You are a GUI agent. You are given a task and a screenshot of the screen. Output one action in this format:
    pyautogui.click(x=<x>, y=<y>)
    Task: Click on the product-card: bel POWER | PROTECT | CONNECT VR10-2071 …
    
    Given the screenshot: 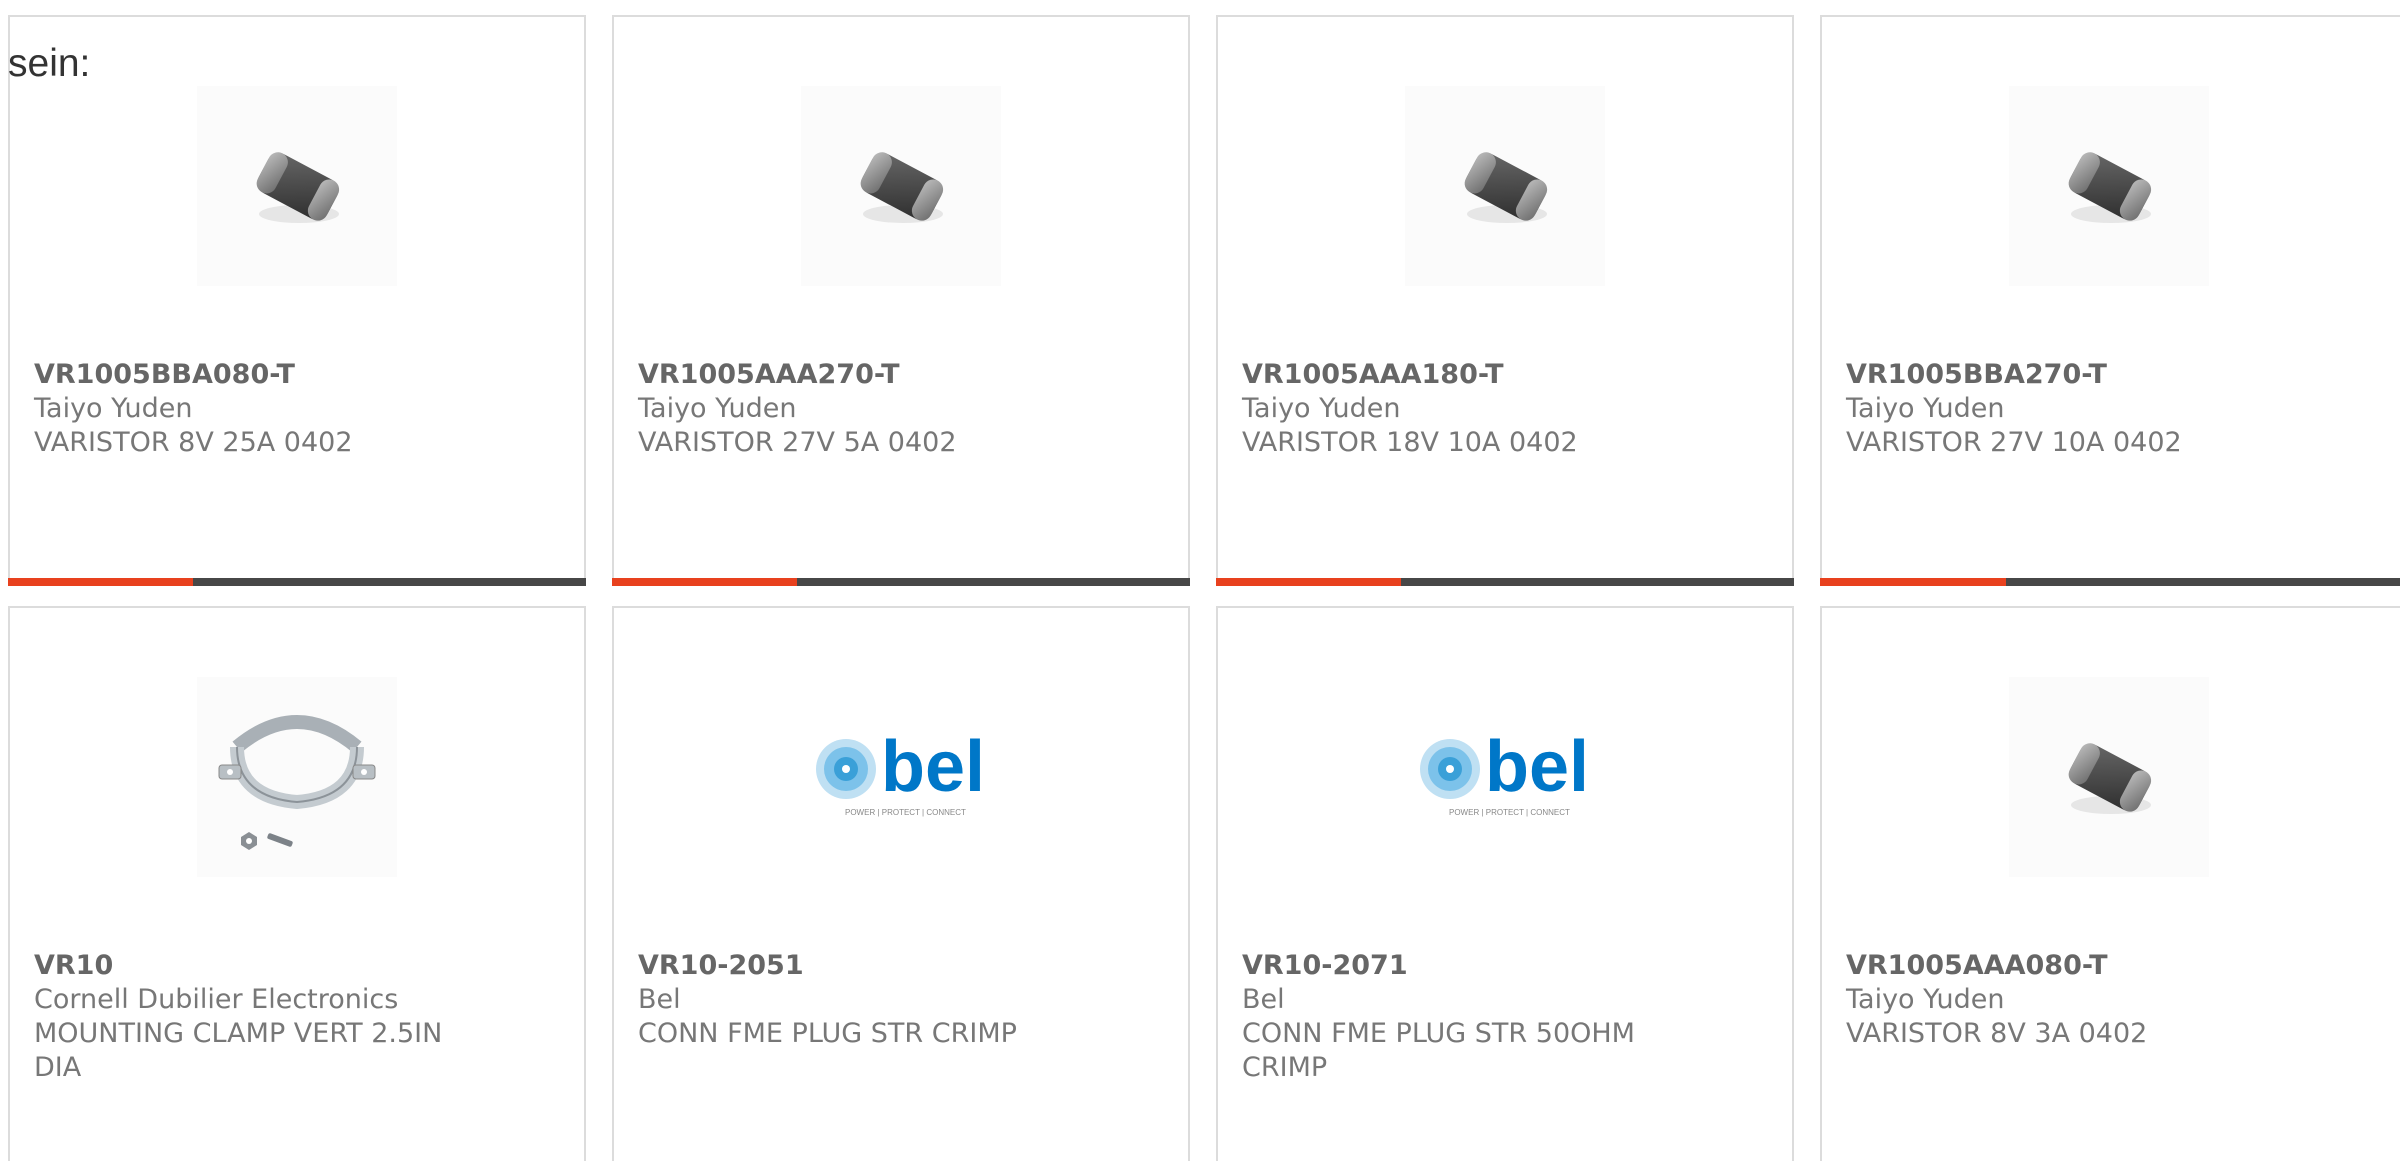 What is the action you would take?
    pyautogui.click(x=1505, y=883)
    